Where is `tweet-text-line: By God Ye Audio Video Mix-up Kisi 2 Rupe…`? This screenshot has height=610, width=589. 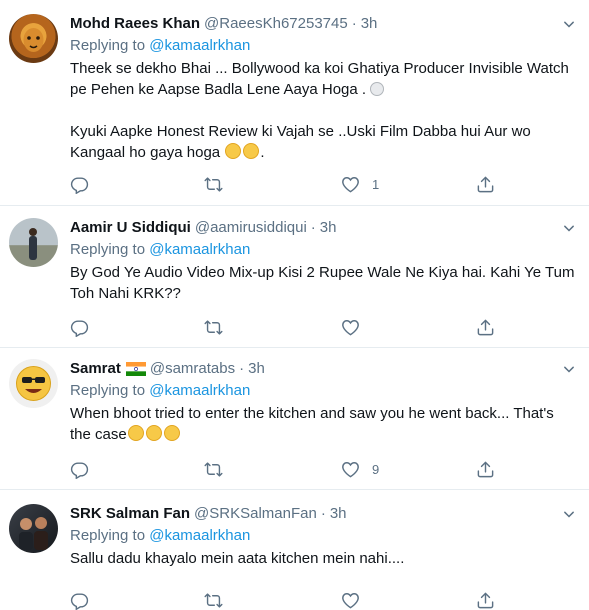 tweet-text-line: By God Ye Audio Video Mix-up Kisi 2 Rupe… is located at coordinates (322, 272).